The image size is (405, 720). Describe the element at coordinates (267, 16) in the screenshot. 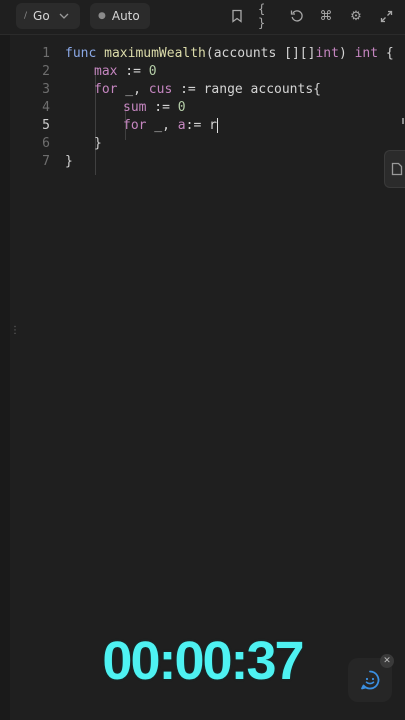

I see `braces-icon: { }` at that location.